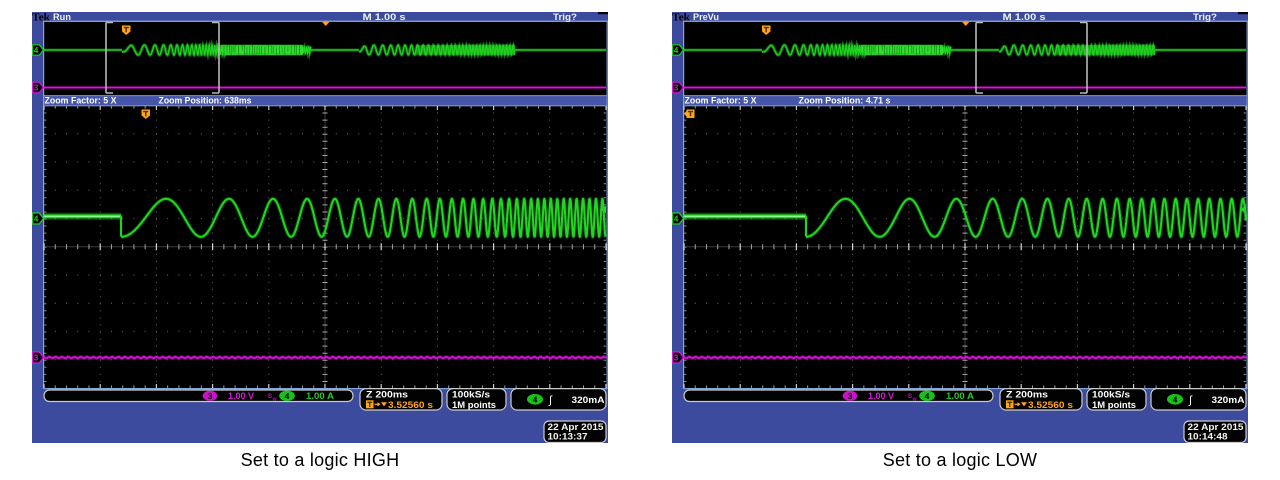 The image size is (1280, 480). What do you see at coordinates (706, 17) in the screenshot?
I see `svg-text: PreVu` at bounding box center [706, 17].